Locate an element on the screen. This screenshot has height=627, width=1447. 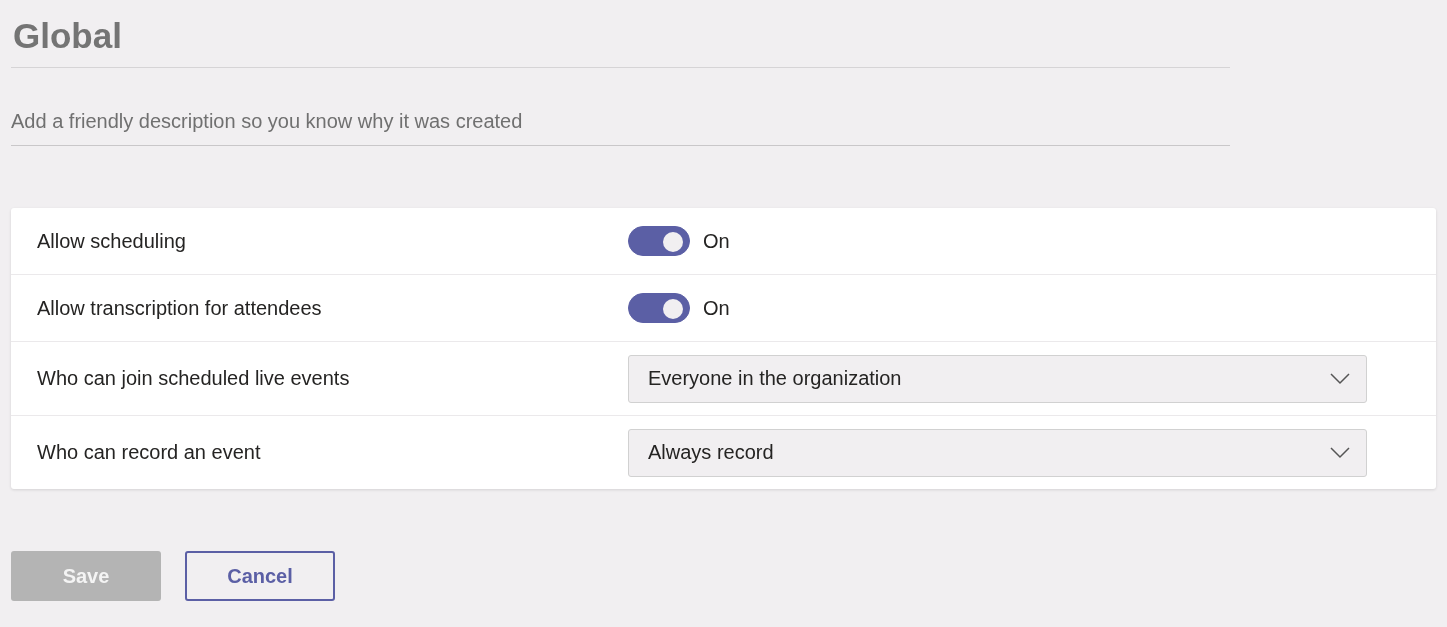
dropdown: Everyone in the organization is located at coordinates (997, 378).